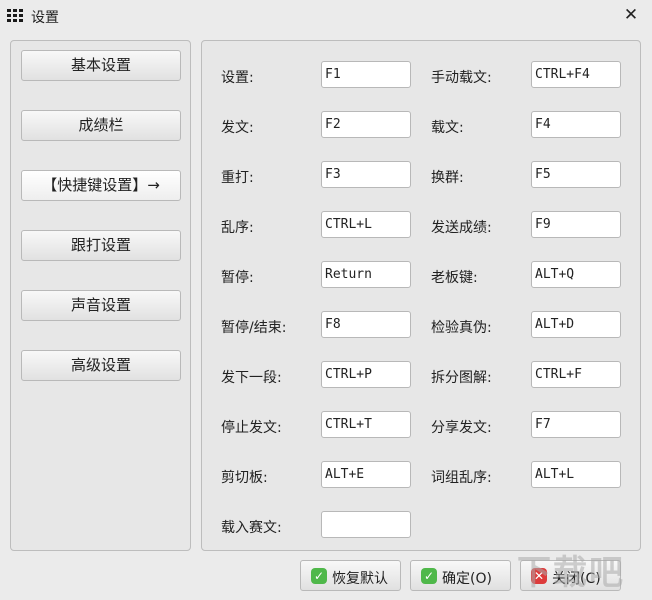 The image size is (652, 600). What do you see at coordinates (15, 15) in the screenshot?
I see `grid-menu-icon` at bounding box center [15, 15].